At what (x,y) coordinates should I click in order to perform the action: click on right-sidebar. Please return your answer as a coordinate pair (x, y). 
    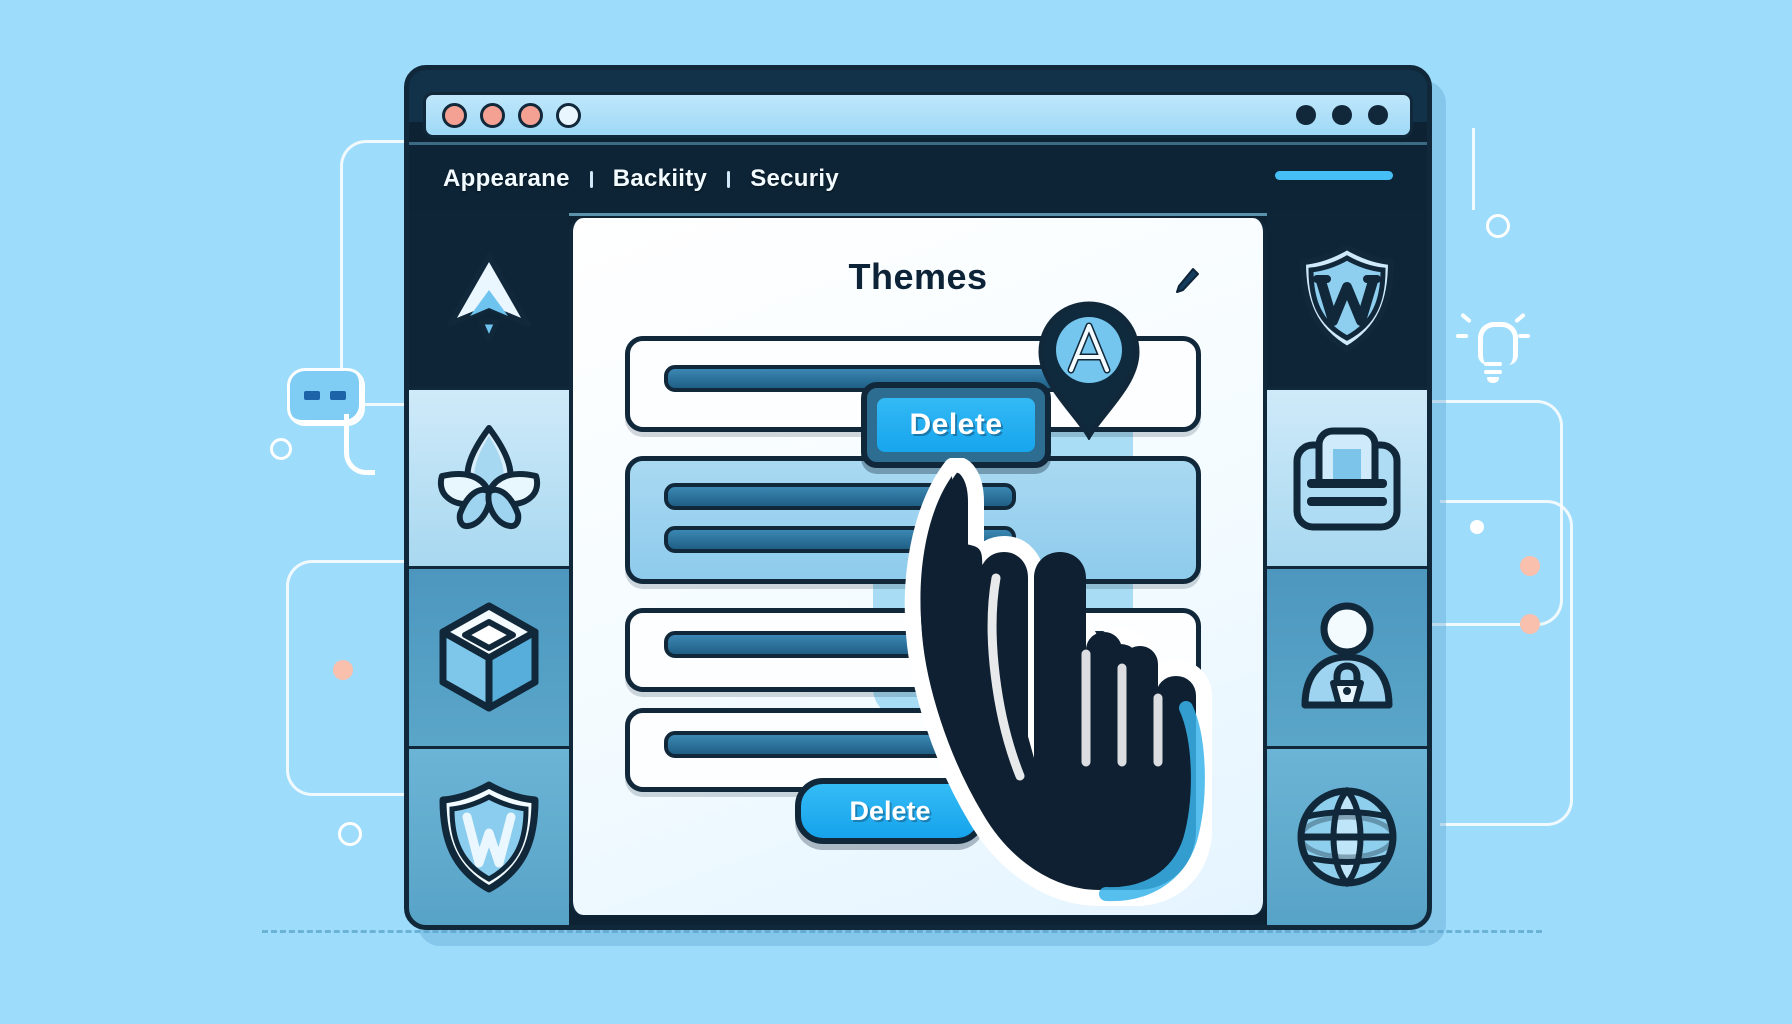
    Looking at the image, I should click on (1347, 567).